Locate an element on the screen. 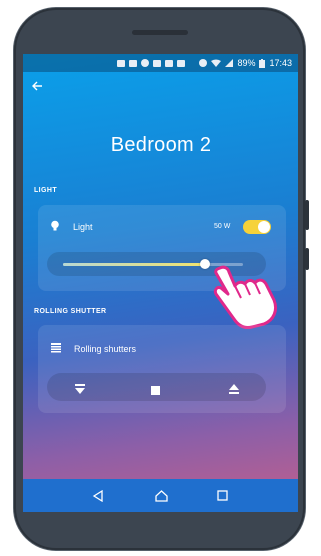  shutter-down-button is located at coordinates (80, 390).